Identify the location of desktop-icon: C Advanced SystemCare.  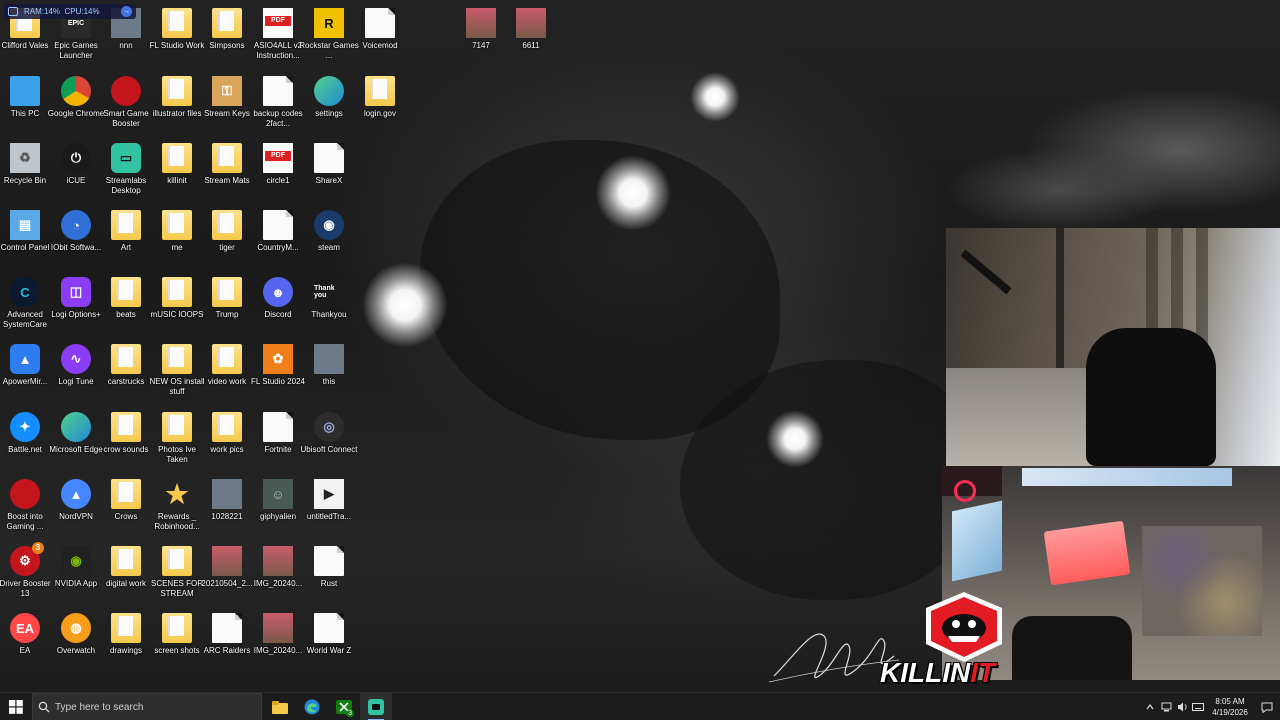
(26, 305).